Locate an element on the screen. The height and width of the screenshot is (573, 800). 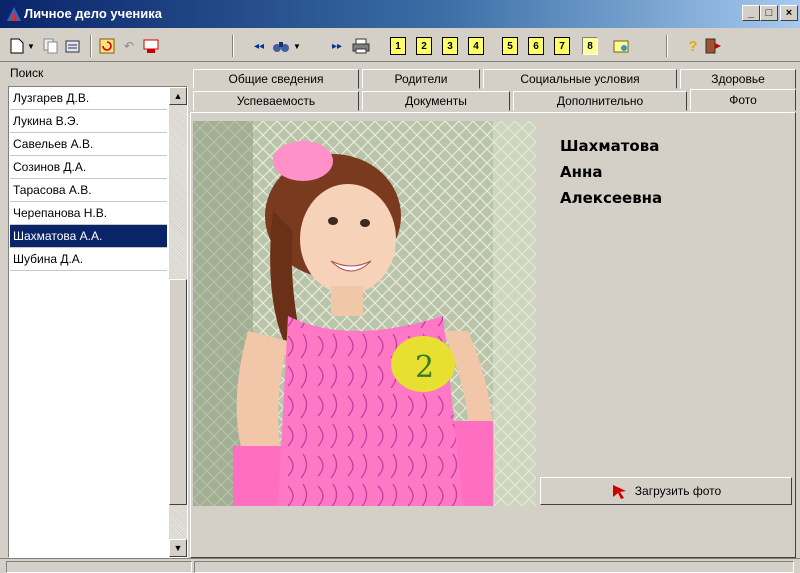
tab-photo: Фото is located at coordinates (743, 100).